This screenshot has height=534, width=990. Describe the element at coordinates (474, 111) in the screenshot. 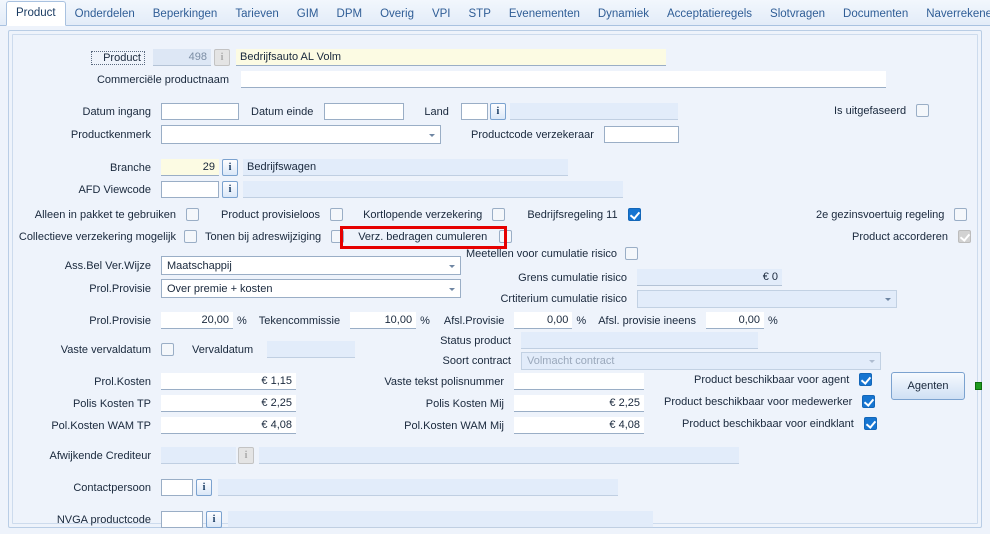

I see `land-code-input` at that location.